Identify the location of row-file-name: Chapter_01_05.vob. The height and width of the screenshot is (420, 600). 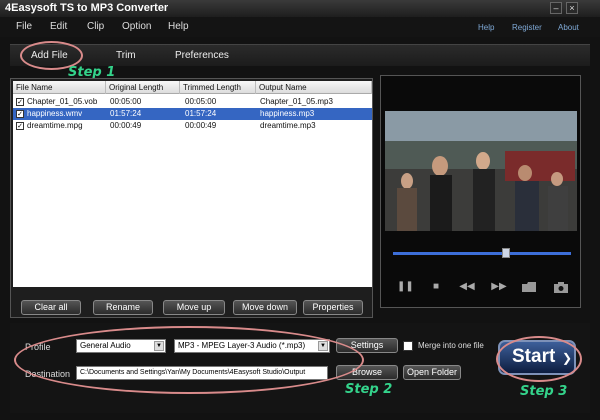
(62, 101).